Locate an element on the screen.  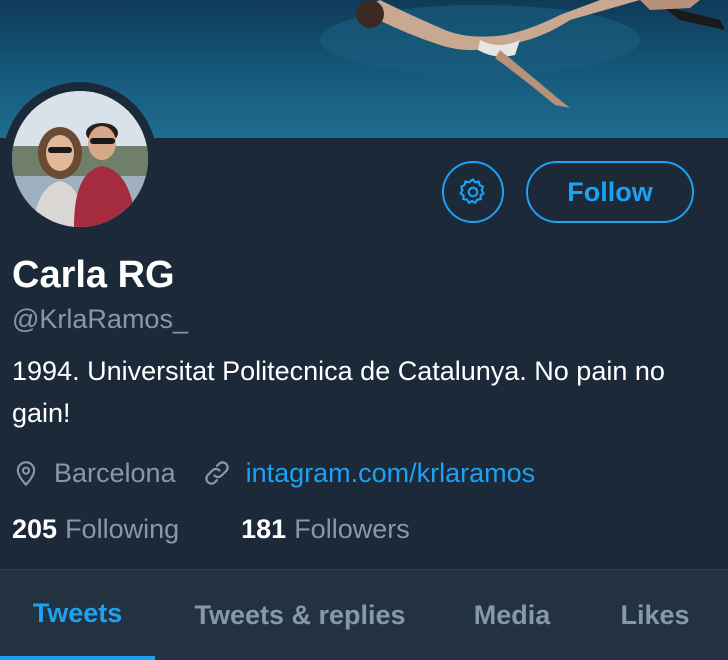
avatar is located at coordinates (80, 159).